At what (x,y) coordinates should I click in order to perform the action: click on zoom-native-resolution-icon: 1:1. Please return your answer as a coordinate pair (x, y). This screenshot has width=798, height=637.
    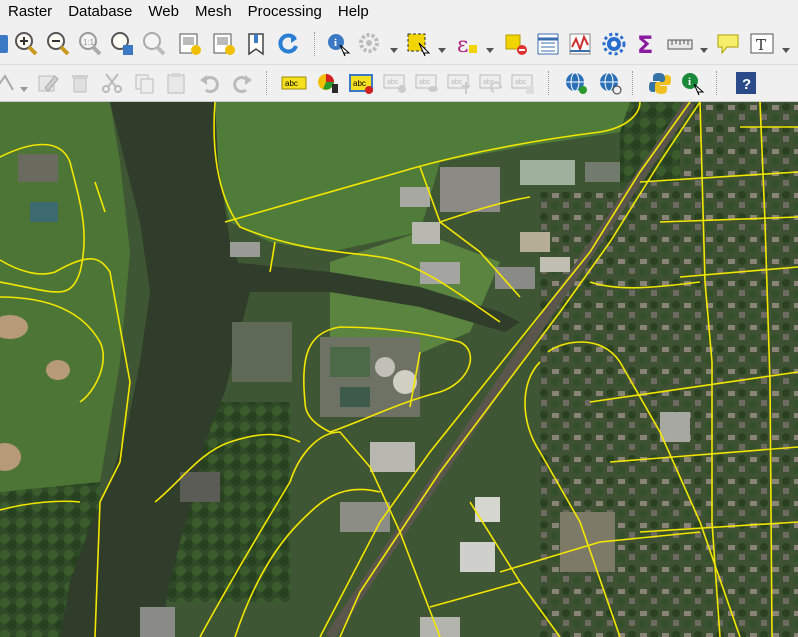
    Looking at the image, I should click on (90, 44).